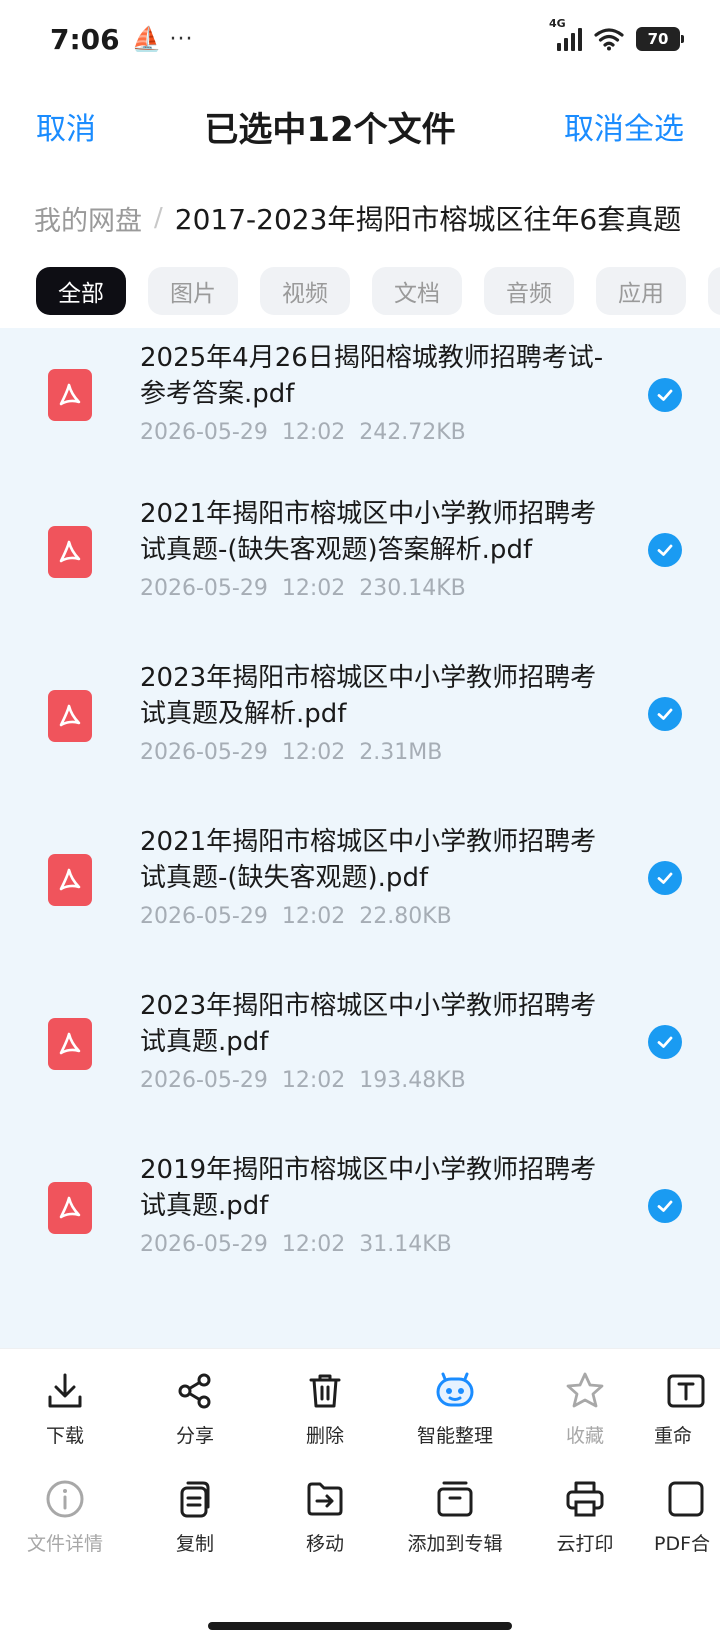 The image size is (720, 1640). I want to click on breadcrumb: 我的网盘 / 2017-2023年揭阳市榕城区往年6套真题, so click(360, 218).